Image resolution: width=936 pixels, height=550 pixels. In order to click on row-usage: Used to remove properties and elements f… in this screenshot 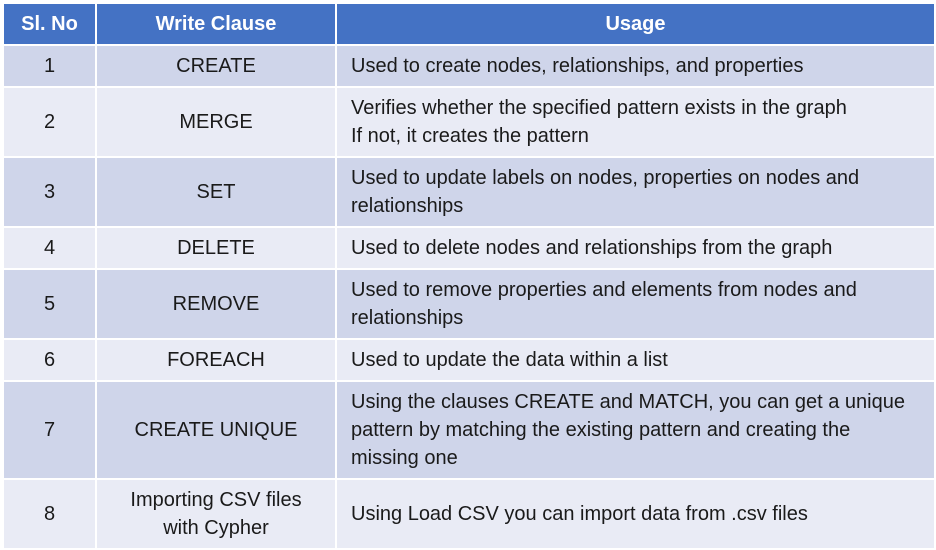, I will do `click(635, 304)`.